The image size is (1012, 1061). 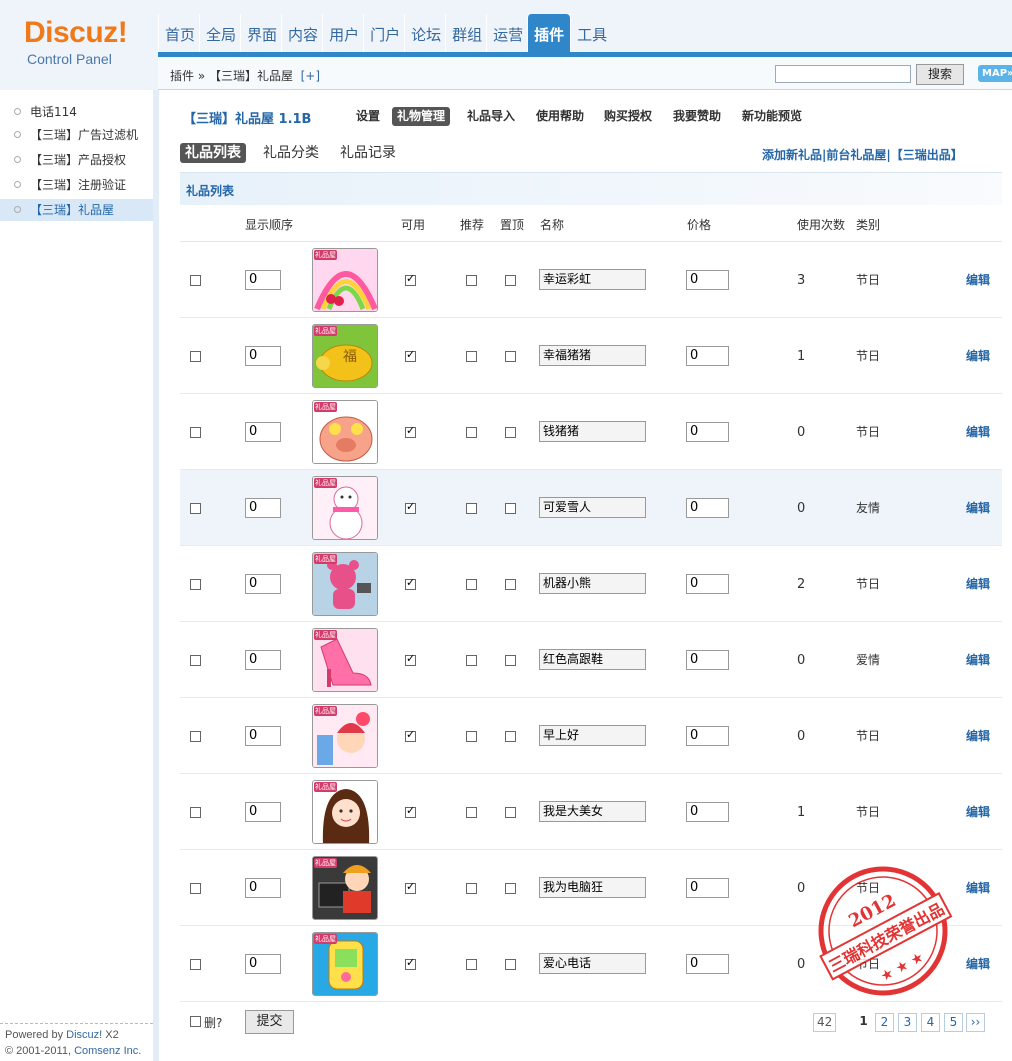 What do you see at coordinates (862, 154) in the screenshot?
I see `plugin-links: 添加新礼品|前台礼品屋|【三瑞出品】` at bounding box center [862, 154].